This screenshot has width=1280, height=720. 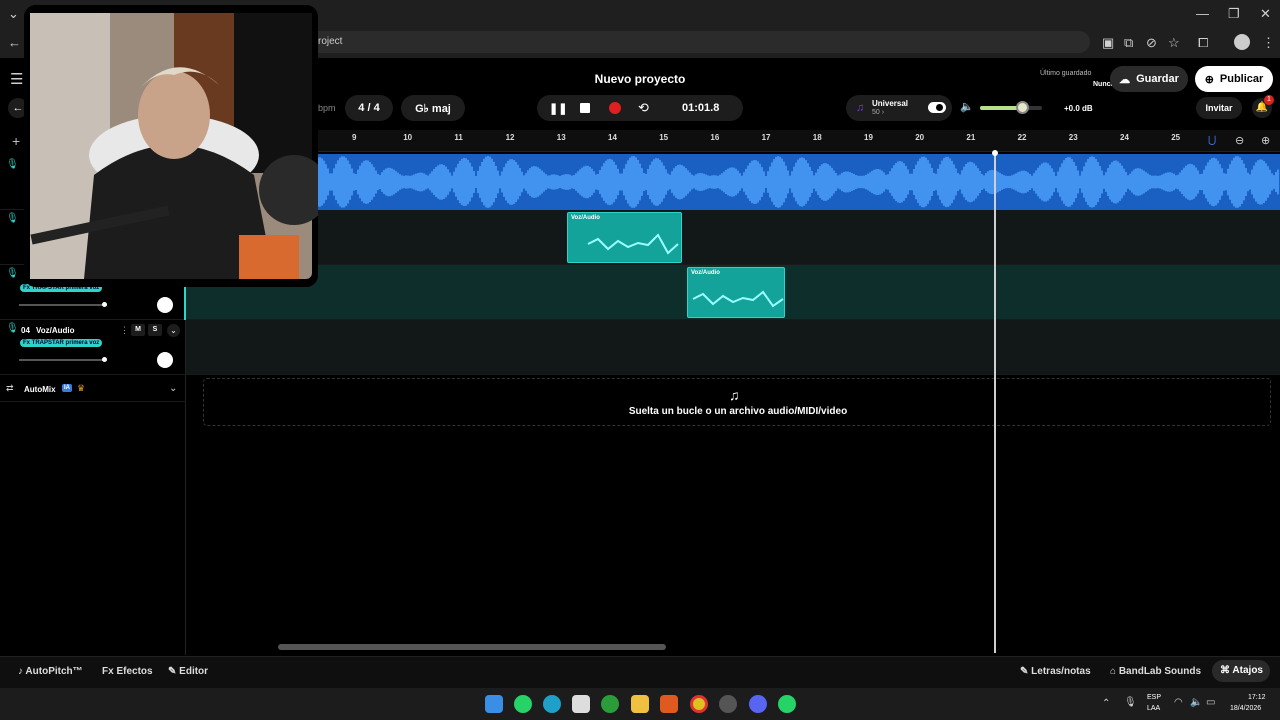 I want to click on clock-date: 18/4/2026, so click(x=1245, y=708).